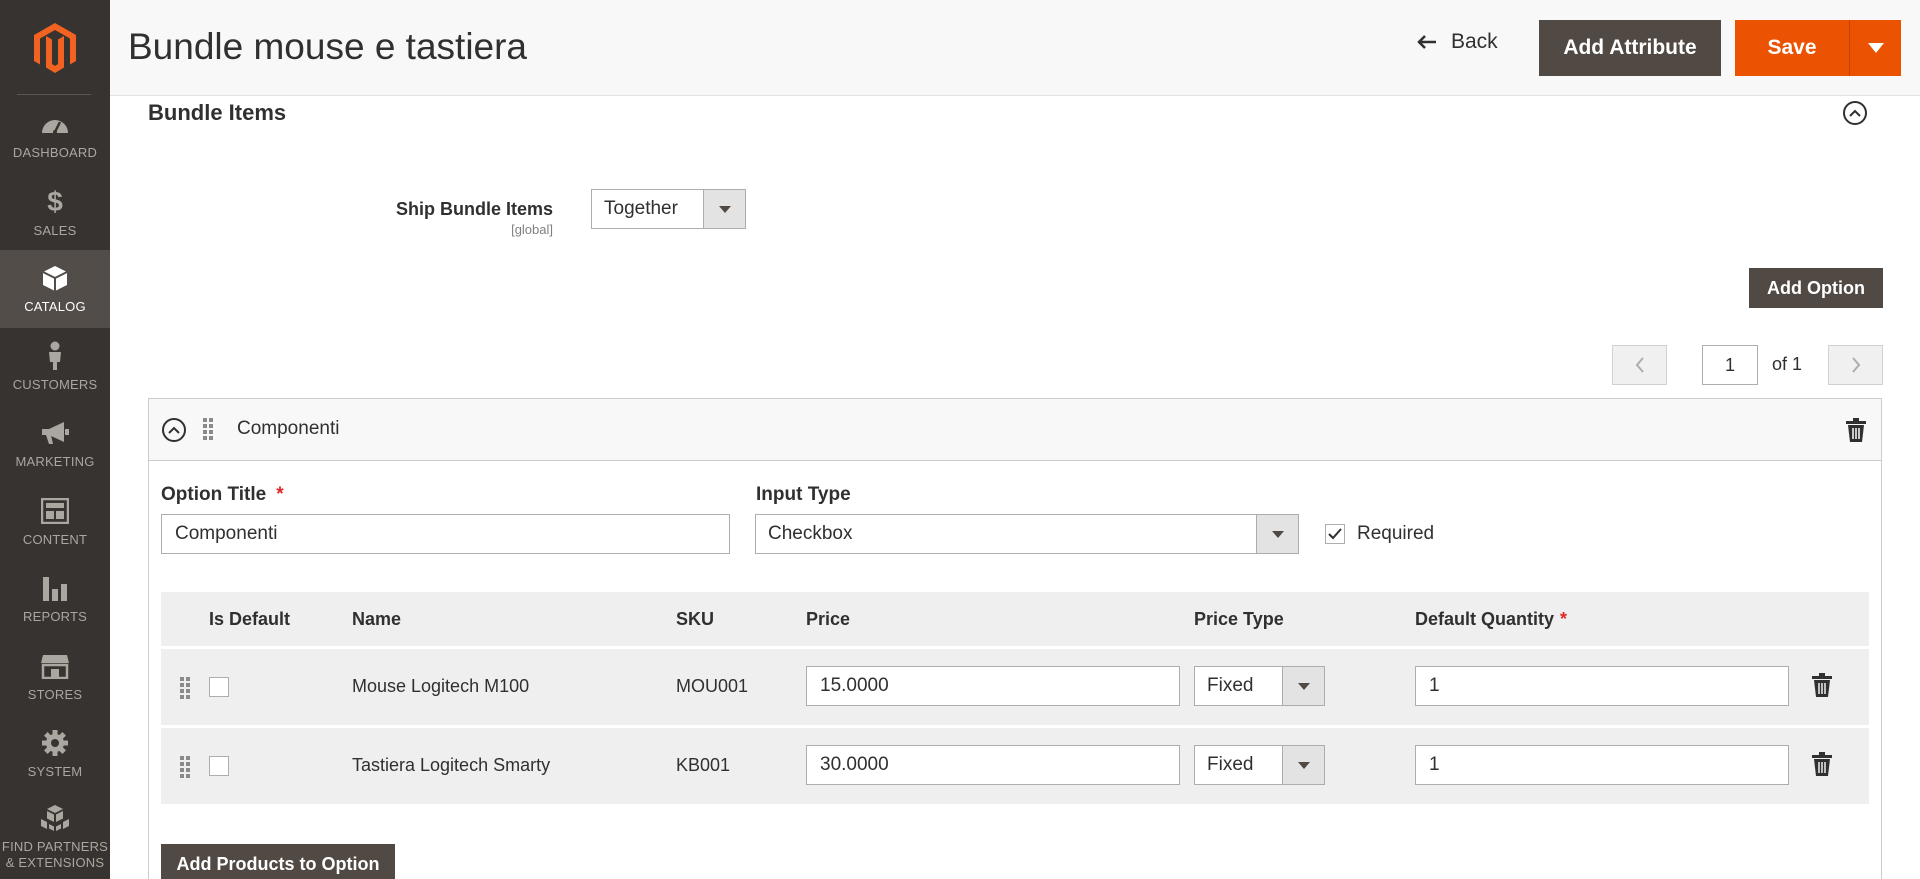 This screenshot has height=879, width=1920. I want to click on chevron-right-icon, so click(1855, 365).